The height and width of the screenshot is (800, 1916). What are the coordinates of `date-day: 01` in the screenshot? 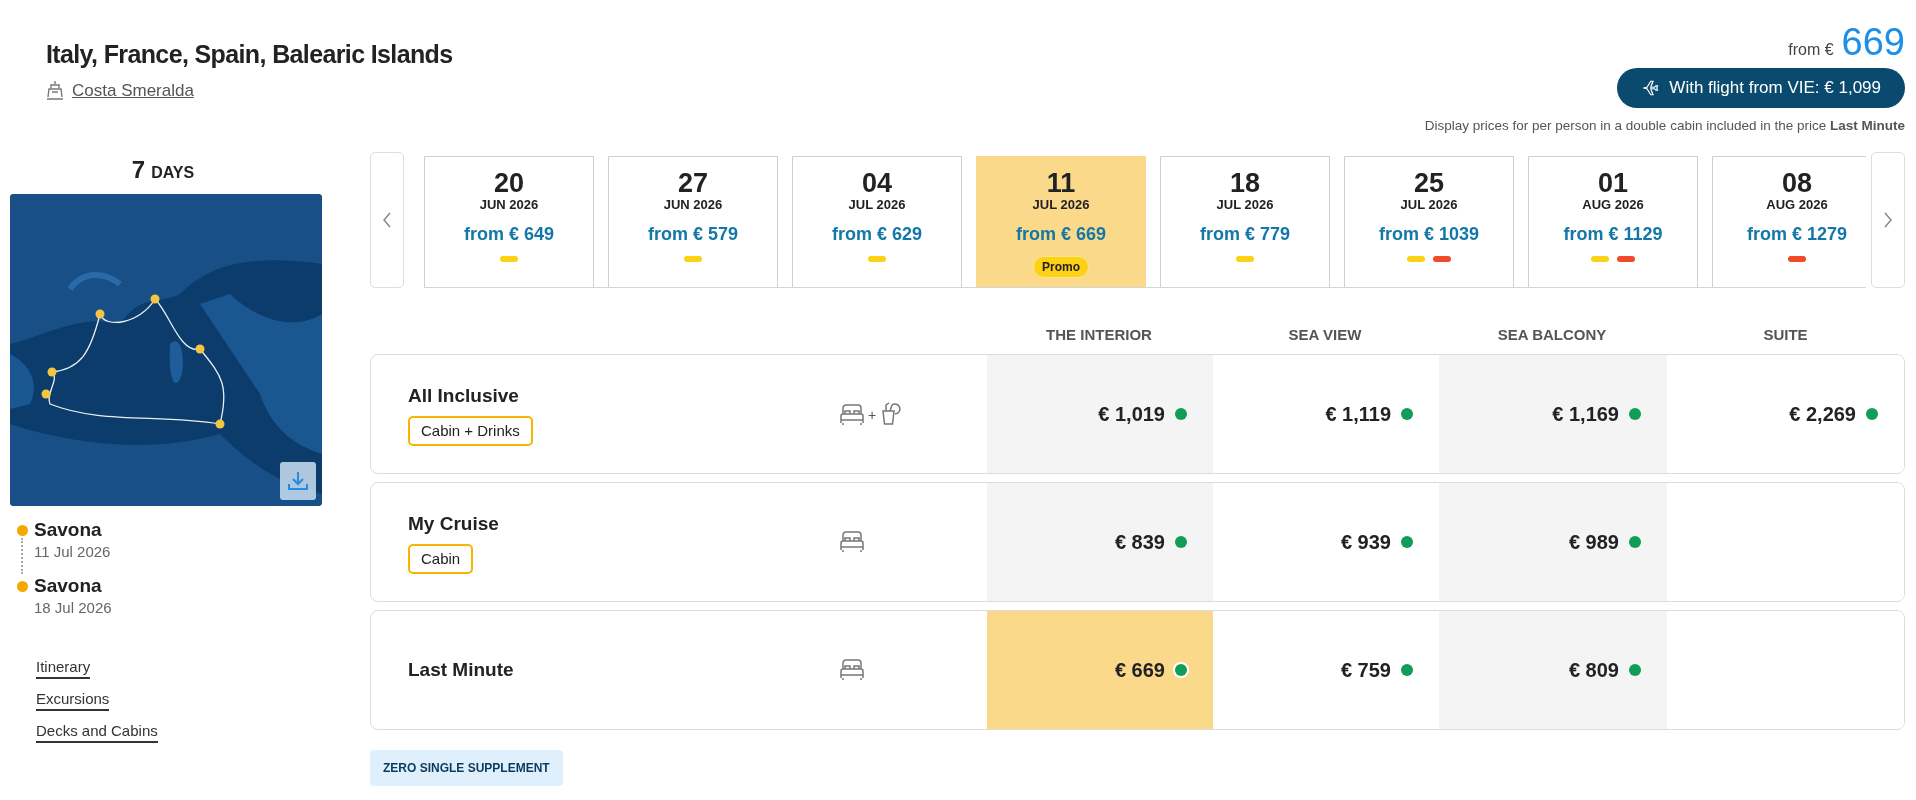 It's located at (1612, 183).